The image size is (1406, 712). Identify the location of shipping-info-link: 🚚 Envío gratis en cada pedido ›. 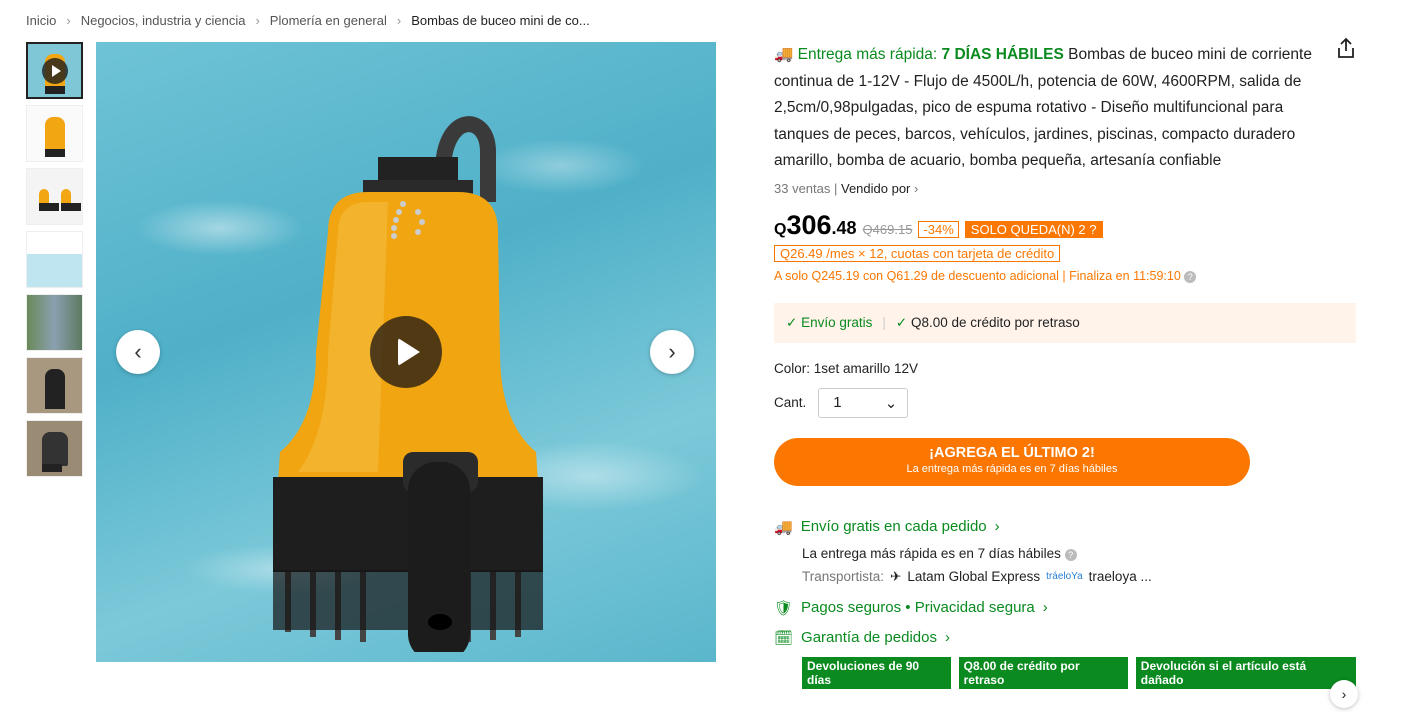
(1065, 527).